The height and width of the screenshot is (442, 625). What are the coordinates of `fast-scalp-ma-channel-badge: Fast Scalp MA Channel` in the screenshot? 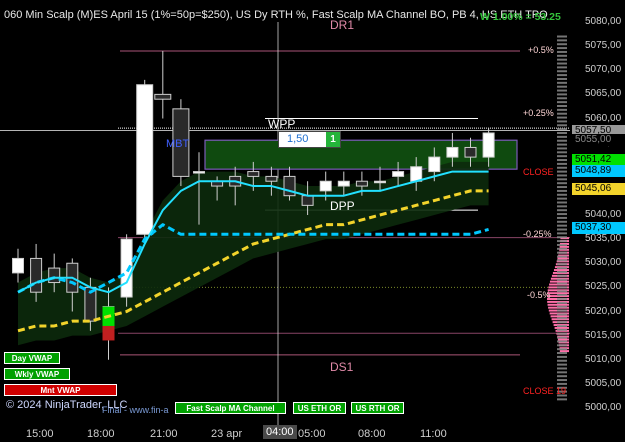 It's located at (230, 408).